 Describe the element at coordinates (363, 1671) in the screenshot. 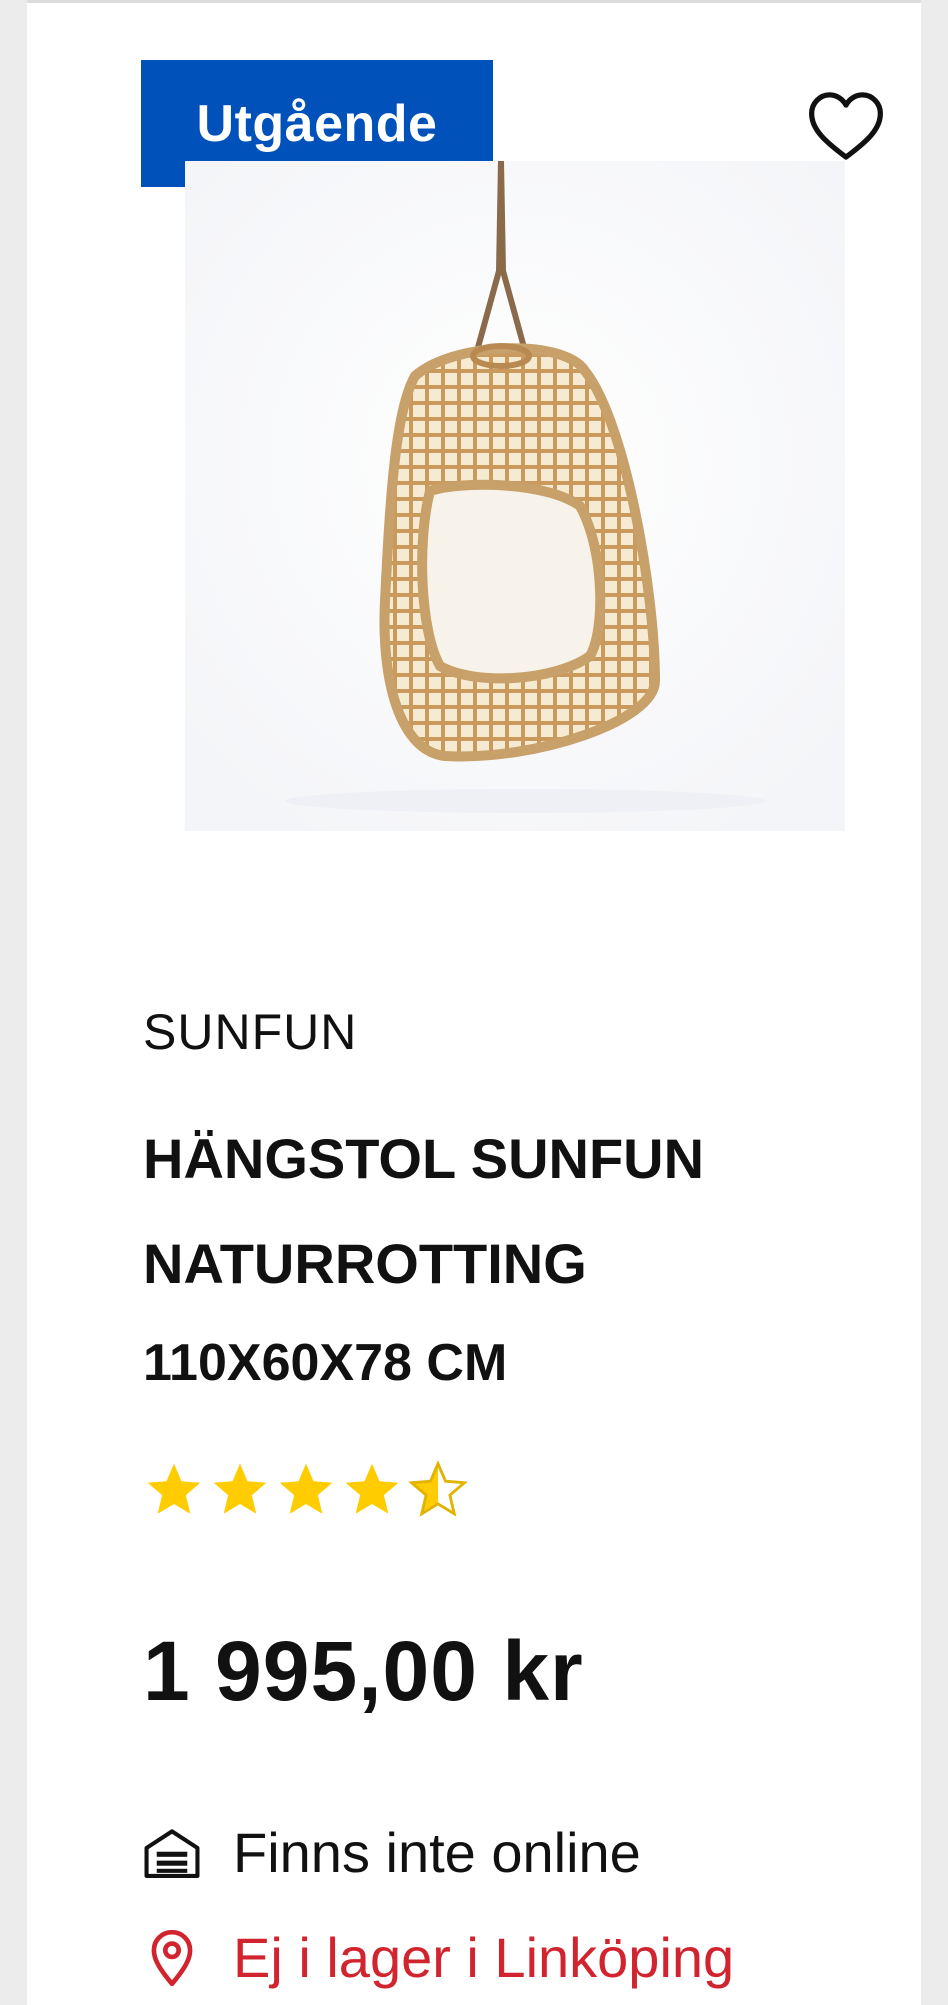

I see `product-price: 1 995,00 kr` at that location.